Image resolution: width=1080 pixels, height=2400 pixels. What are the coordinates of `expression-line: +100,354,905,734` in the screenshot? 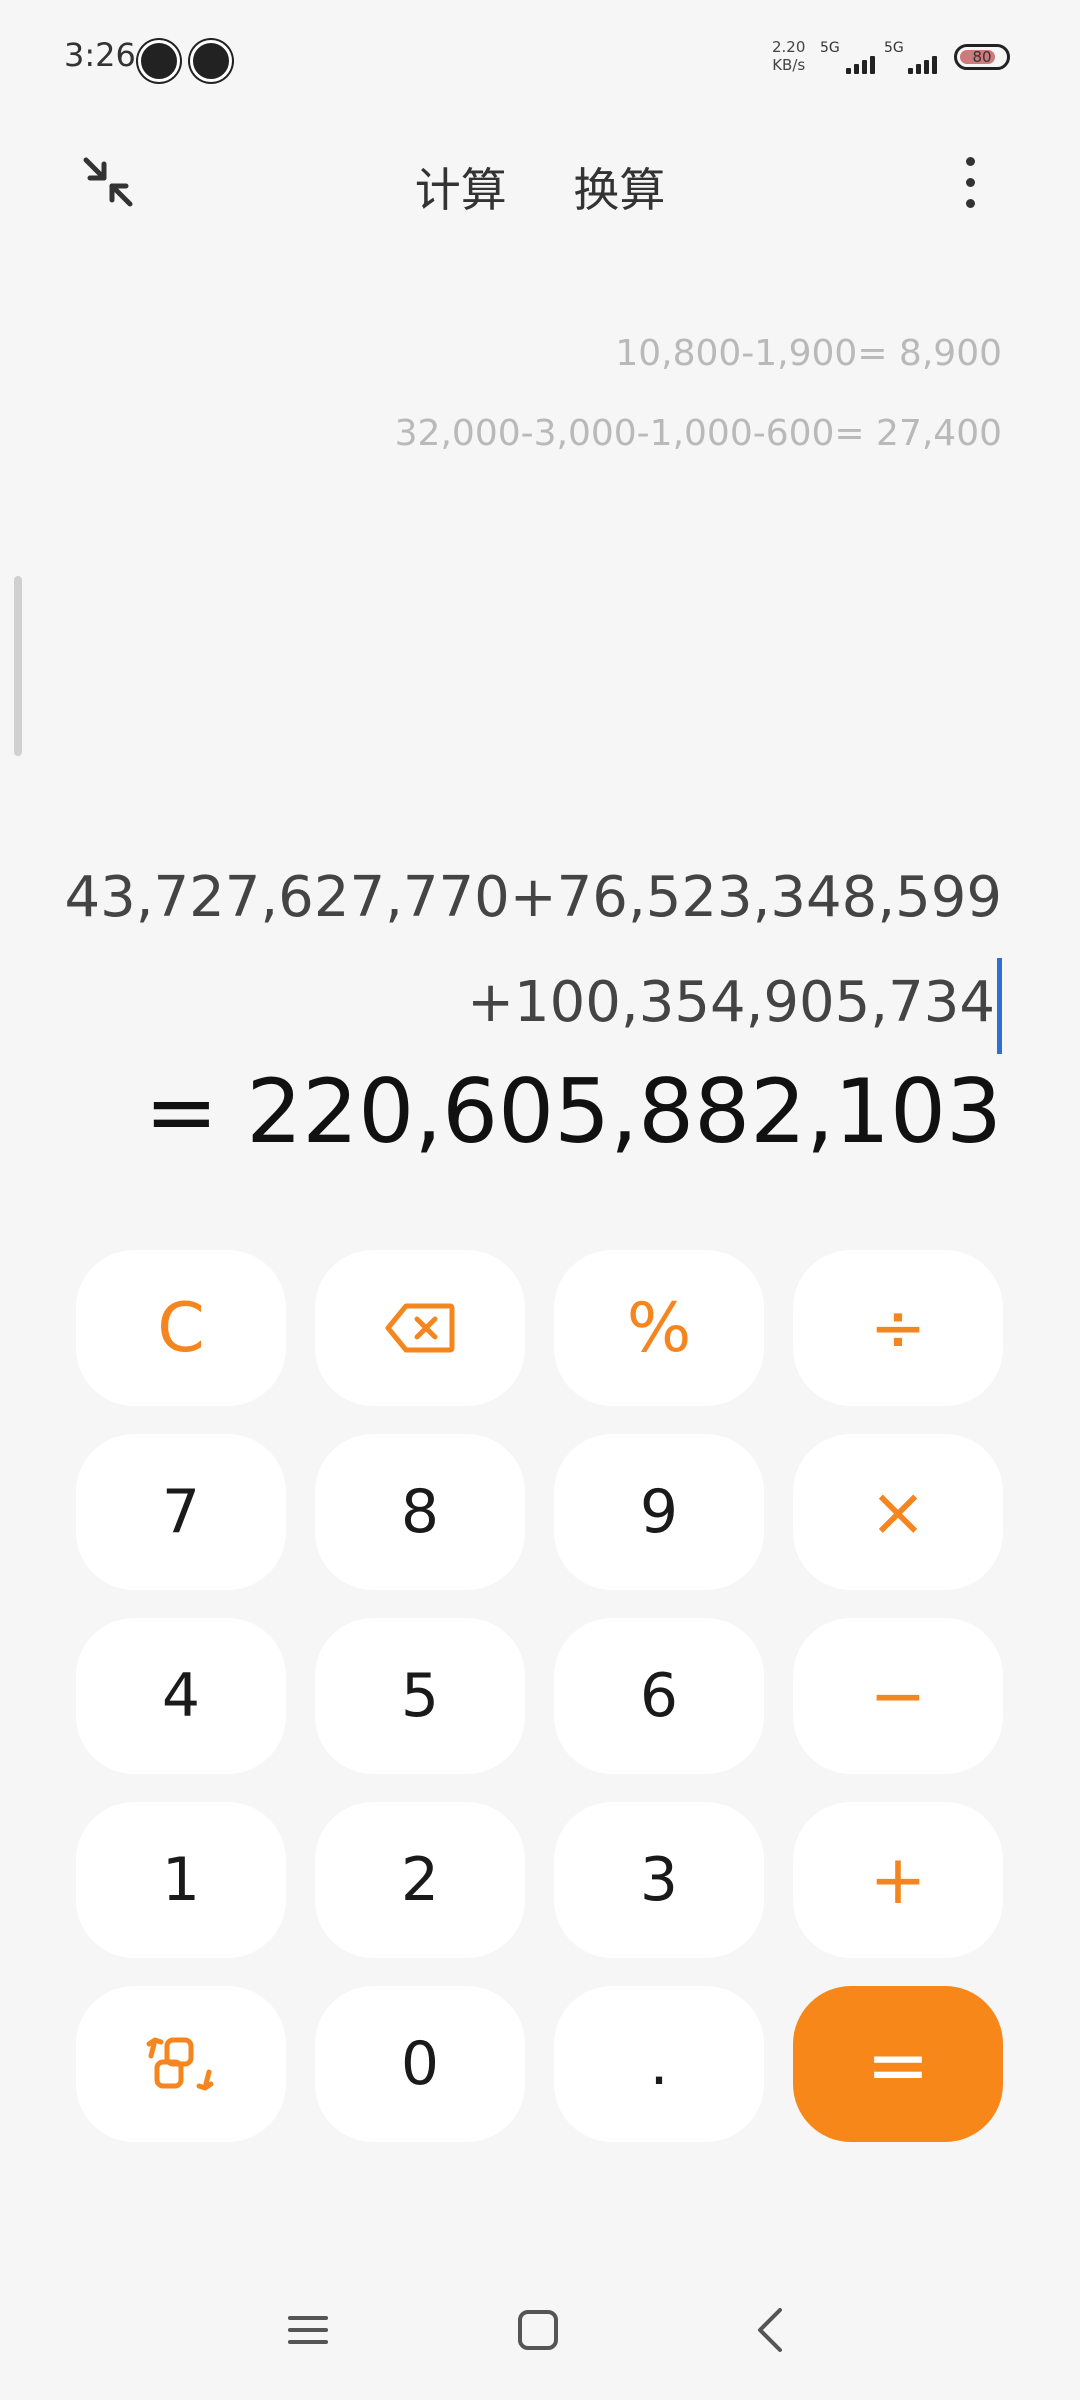 It's located at (533, 1008).